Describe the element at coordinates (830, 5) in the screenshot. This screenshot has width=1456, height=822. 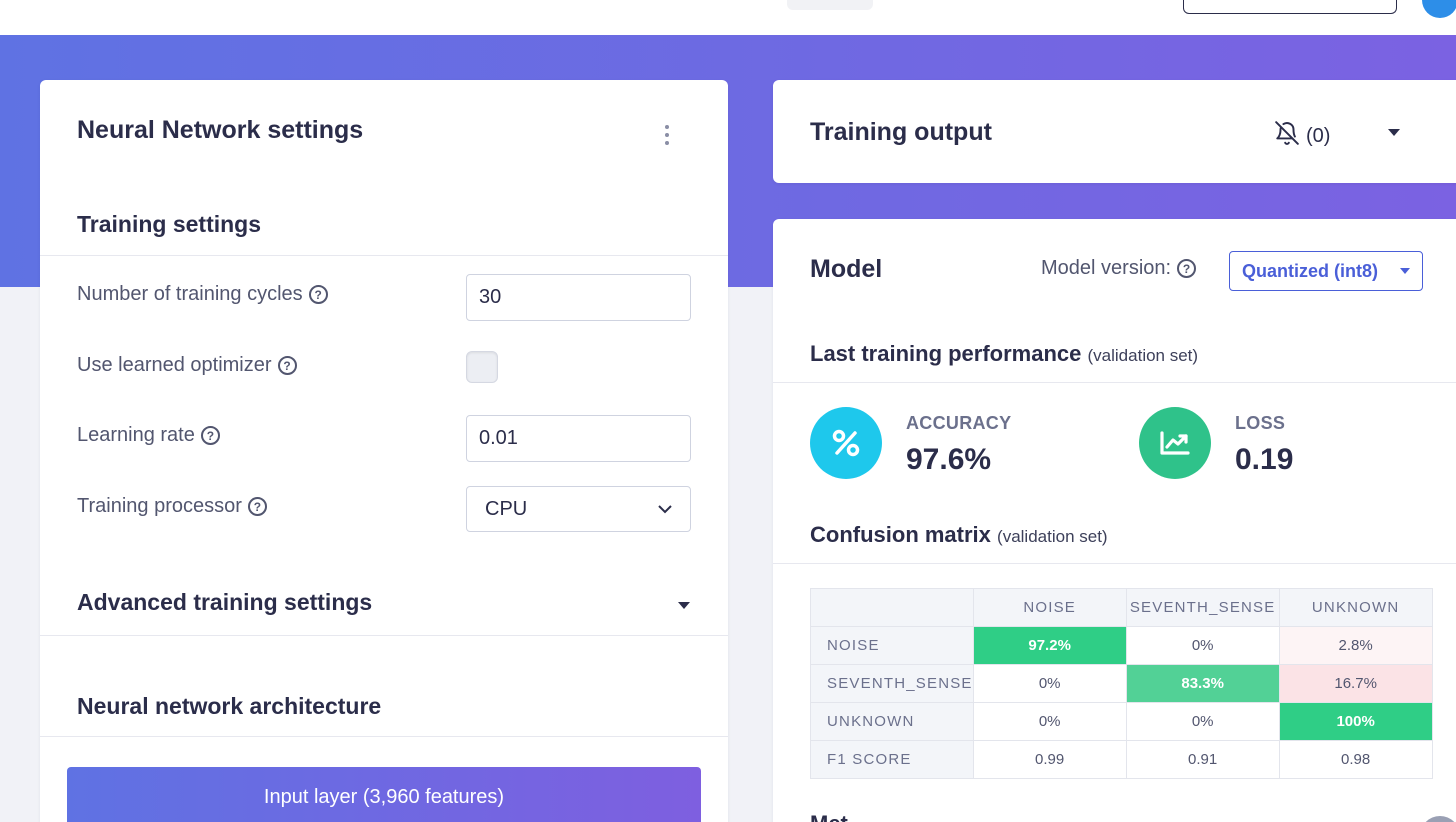
I see `nav-tab-fragment` at that location.